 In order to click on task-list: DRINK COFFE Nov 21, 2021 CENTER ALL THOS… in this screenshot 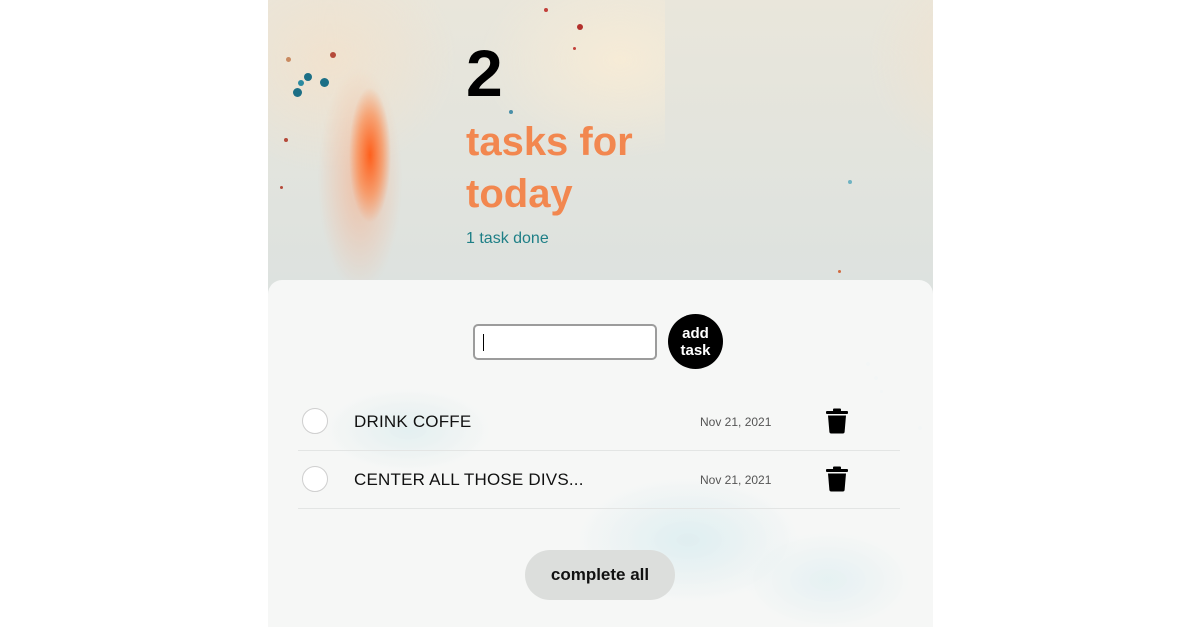, I will do `click(599, 451)`.